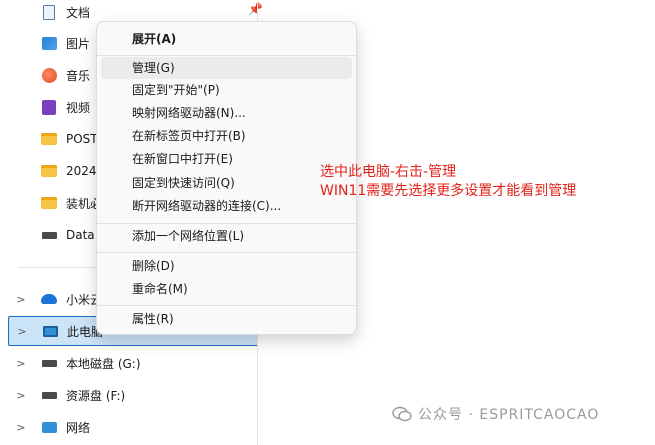  I want to click on videos-icon, so click(49, 107).